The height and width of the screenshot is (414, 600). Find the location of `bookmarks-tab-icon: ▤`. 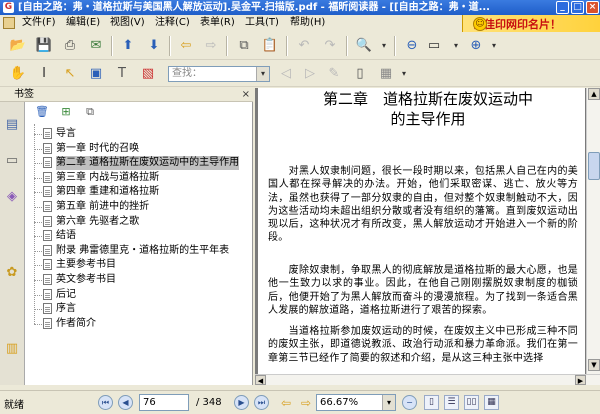

bookmarks-tab-icon: ▤ is located at coordinates (12, 125).